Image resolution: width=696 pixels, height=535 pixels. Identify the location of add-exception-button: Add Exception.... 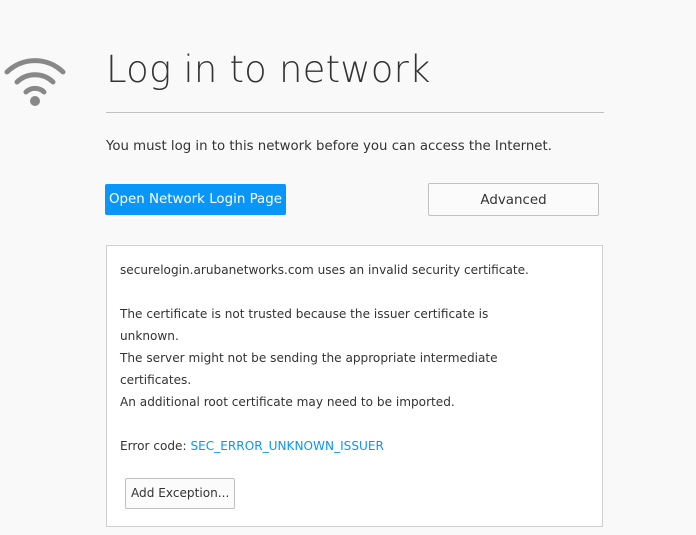
(180, 493).